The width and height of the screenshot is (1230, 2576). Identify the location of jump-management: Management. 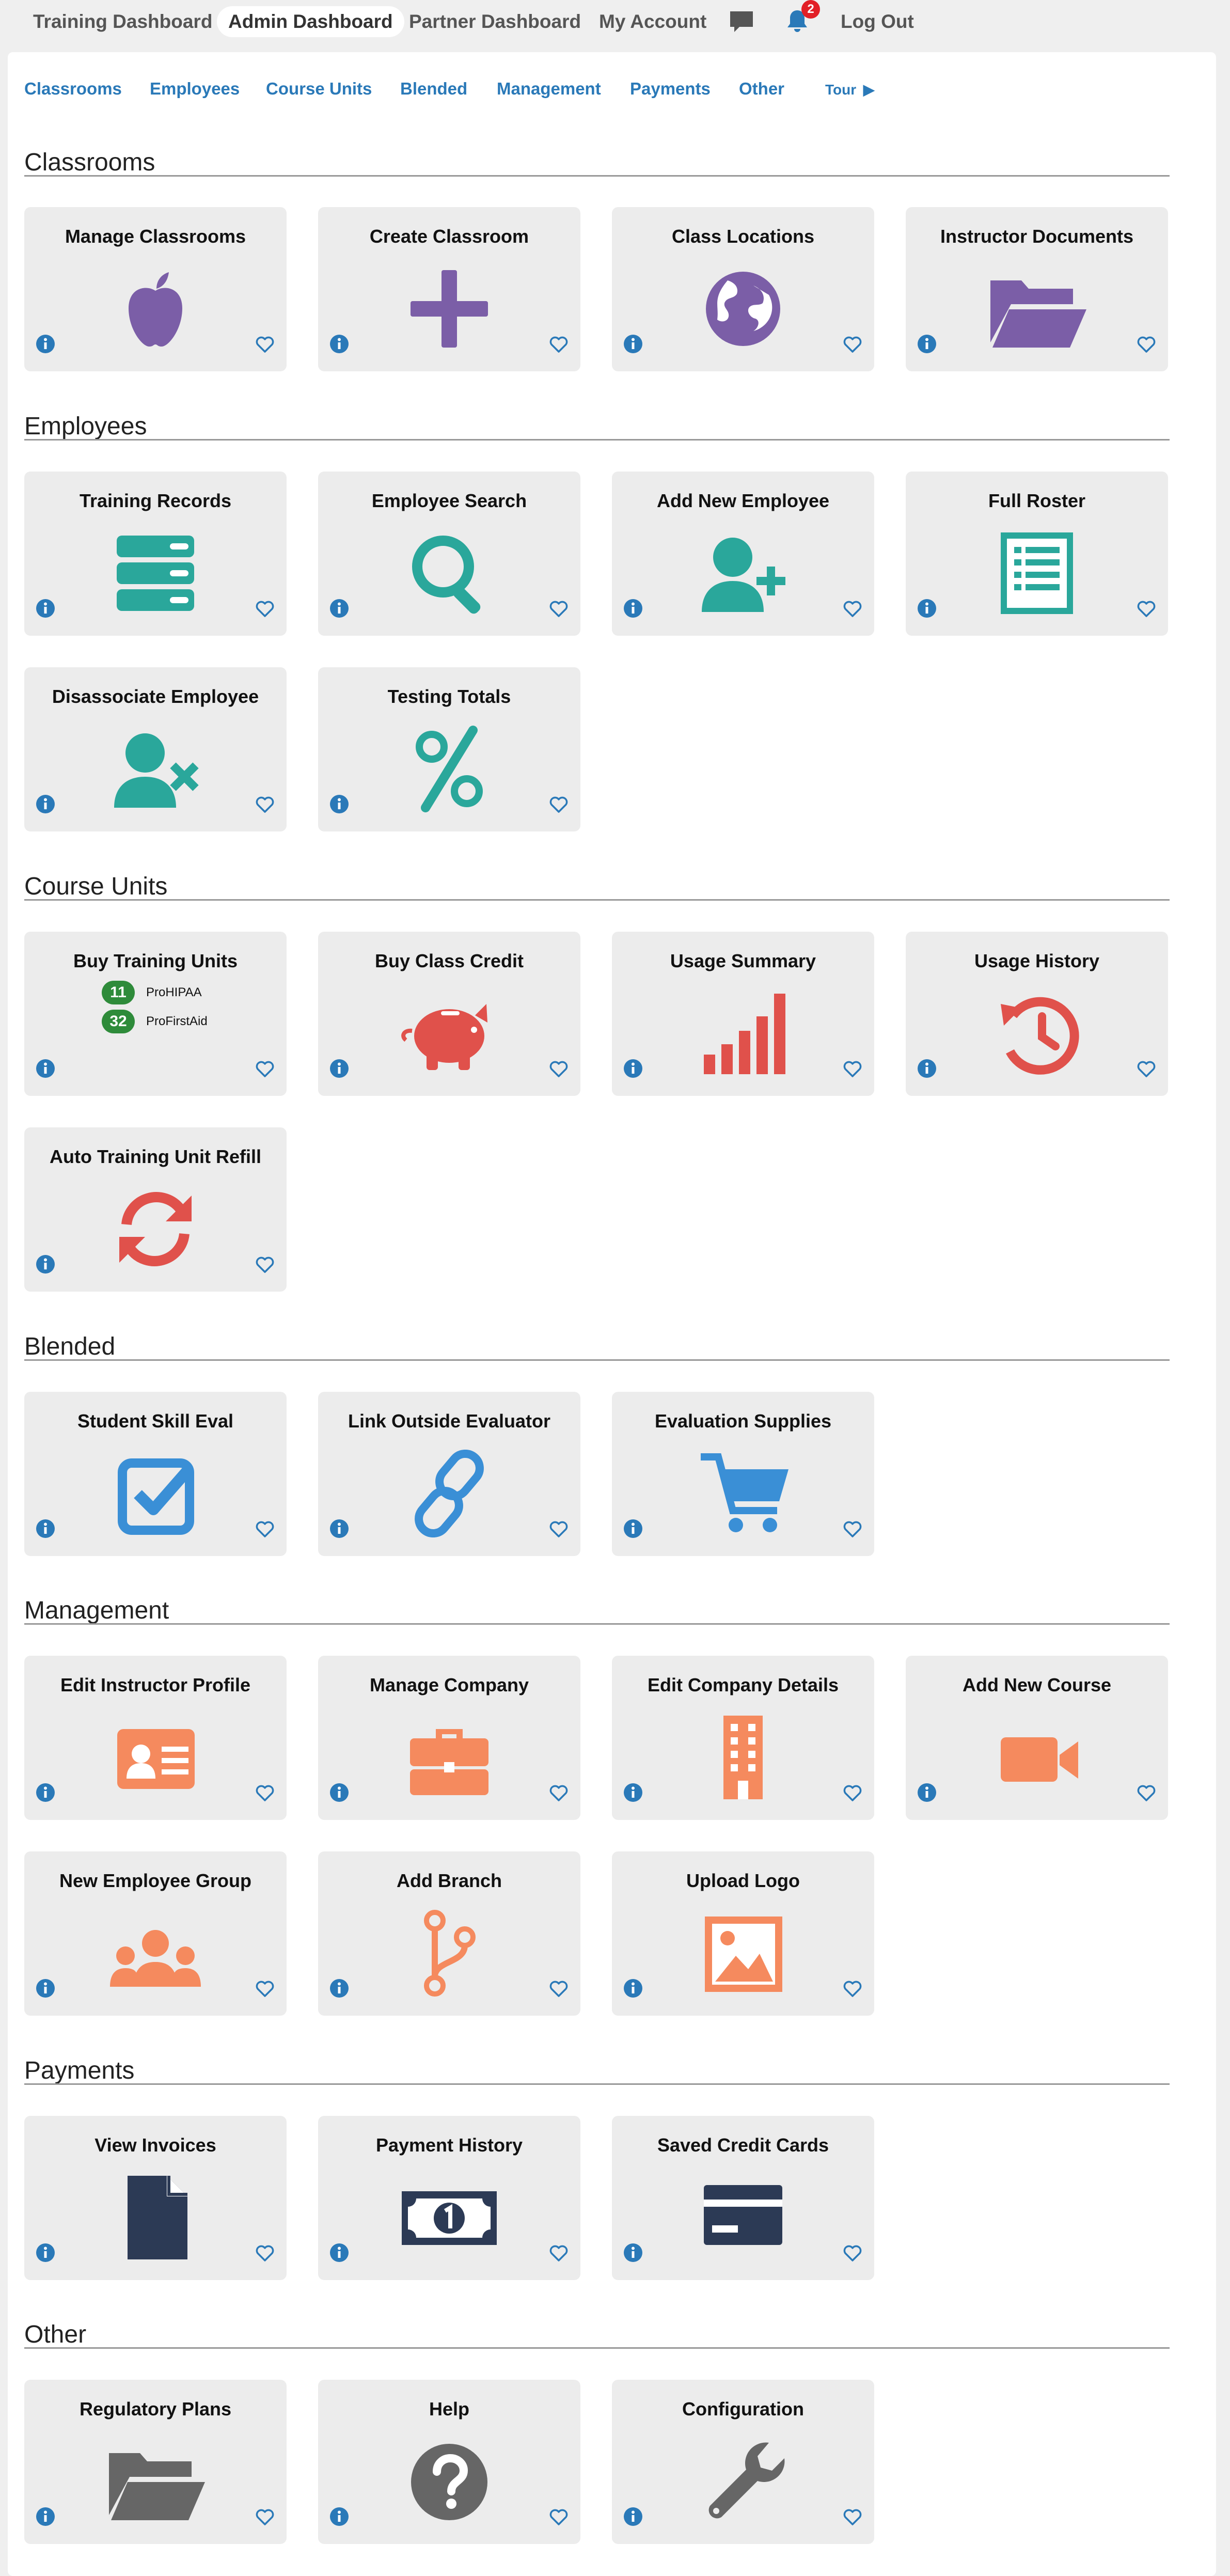
(549, 89).